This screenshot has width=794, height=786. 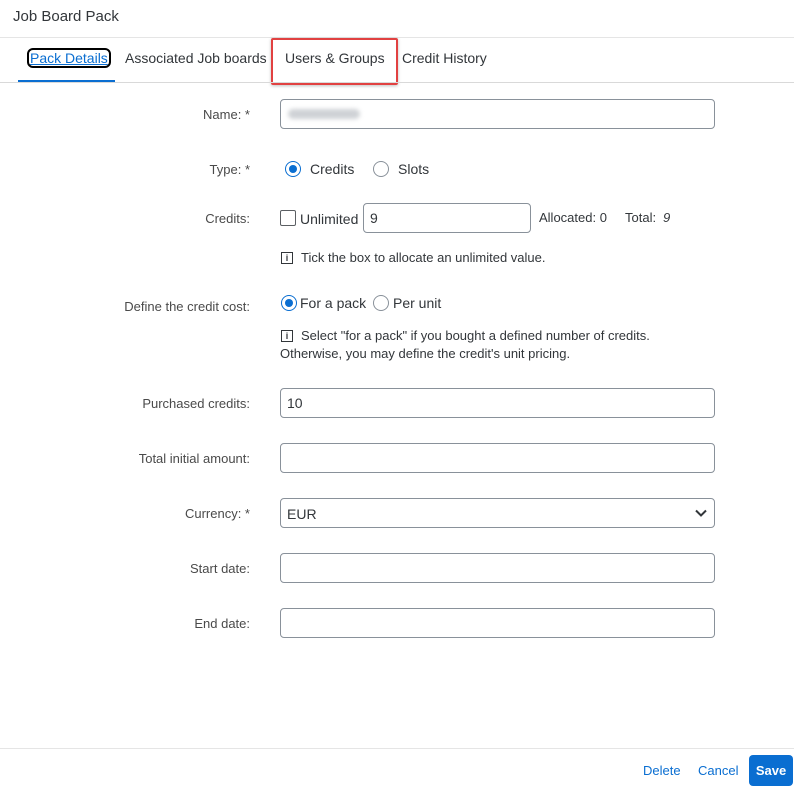 What do you see at coordinates (227, 218) in the screenshot?
I see `credits-label: Credits:` at bounding box center [227, 218].